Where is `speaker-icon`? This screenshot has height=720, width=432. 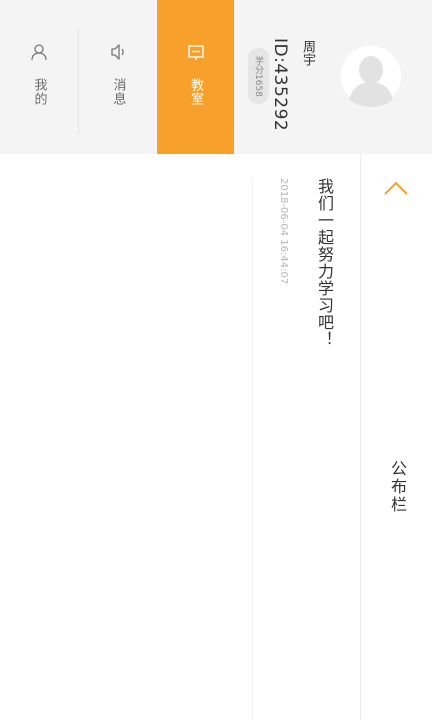 speaker-icon is located at coordinates (117, 52).